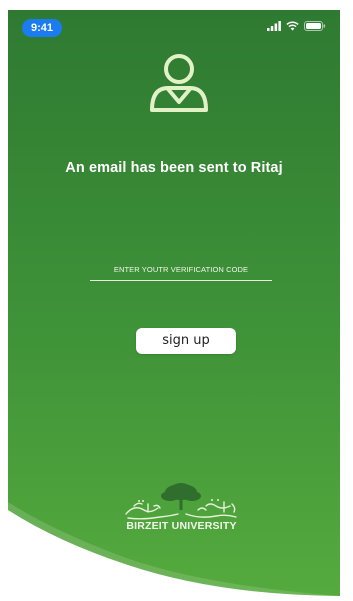 The width and height of the screenshot is (353, 601). What do you see at coordinates (315, 26) in the screenshot?
I see `battery-icon` at bounding box center [315, 26].